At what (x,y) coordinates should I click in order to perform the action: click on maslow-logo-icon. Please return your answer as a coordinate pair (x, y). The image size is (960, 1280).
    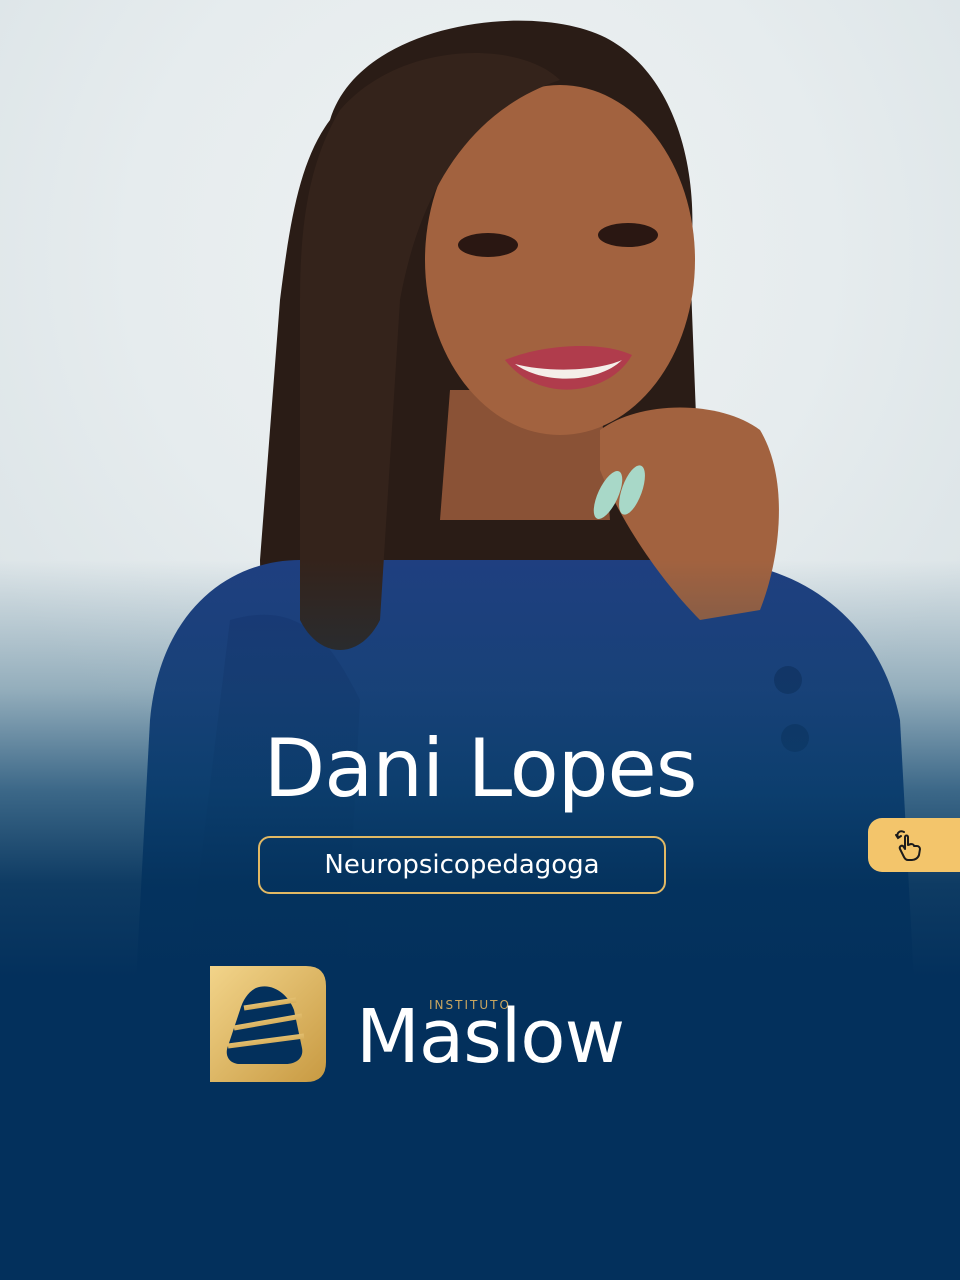
    Looking at the image, I should click on (268, 1024).